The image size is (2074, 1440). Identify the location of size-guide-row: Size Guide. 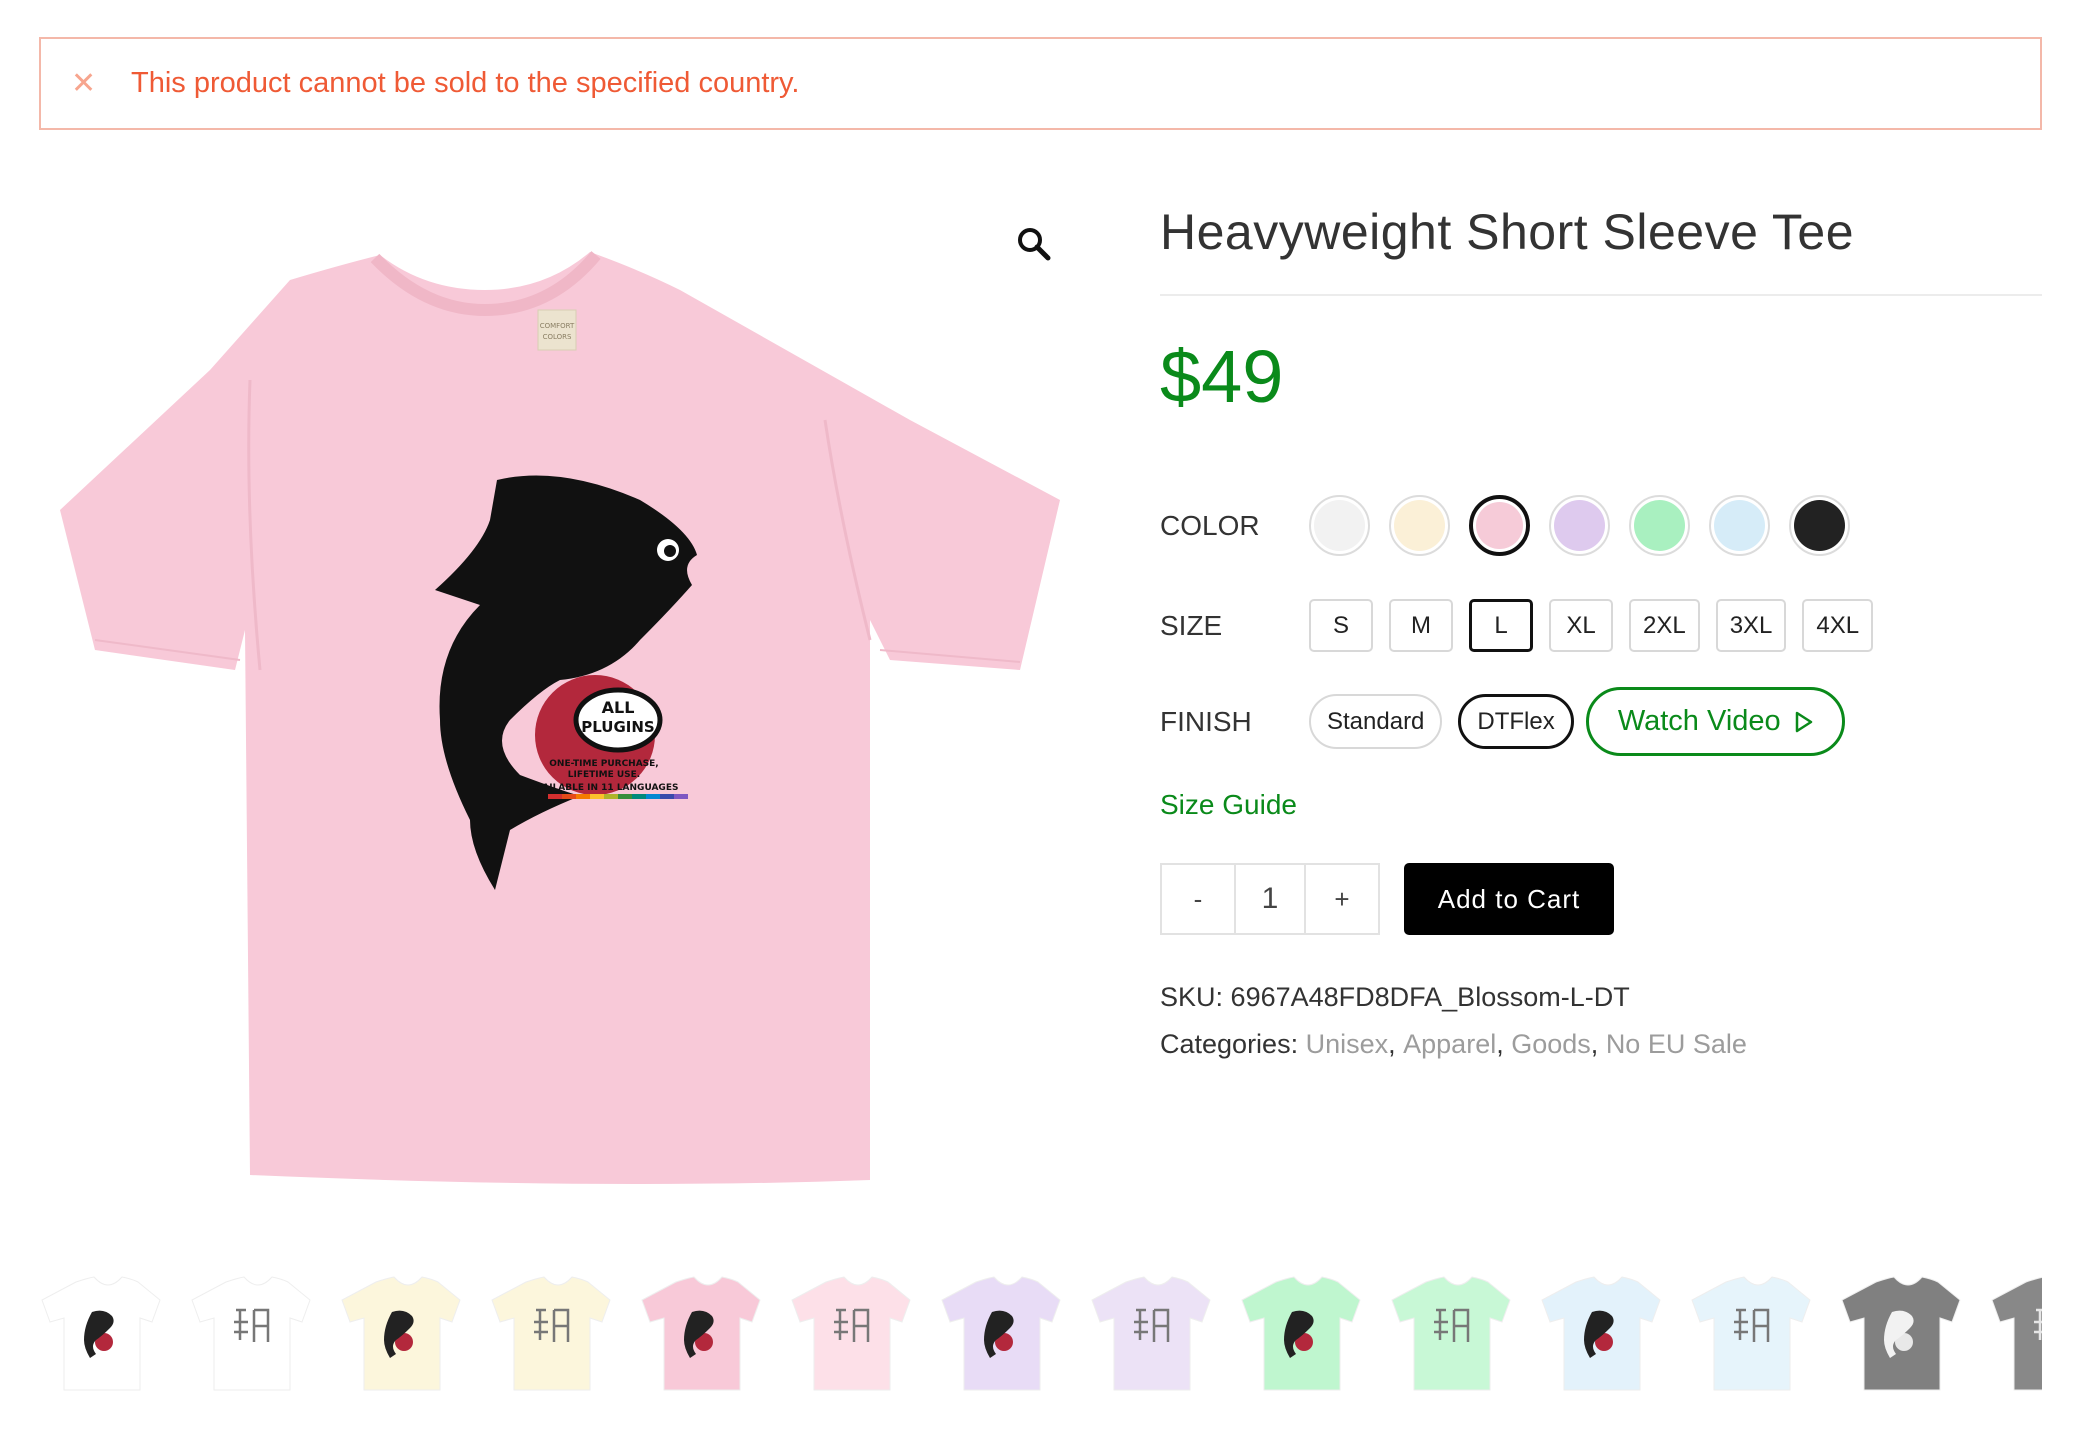
(1228, 805).